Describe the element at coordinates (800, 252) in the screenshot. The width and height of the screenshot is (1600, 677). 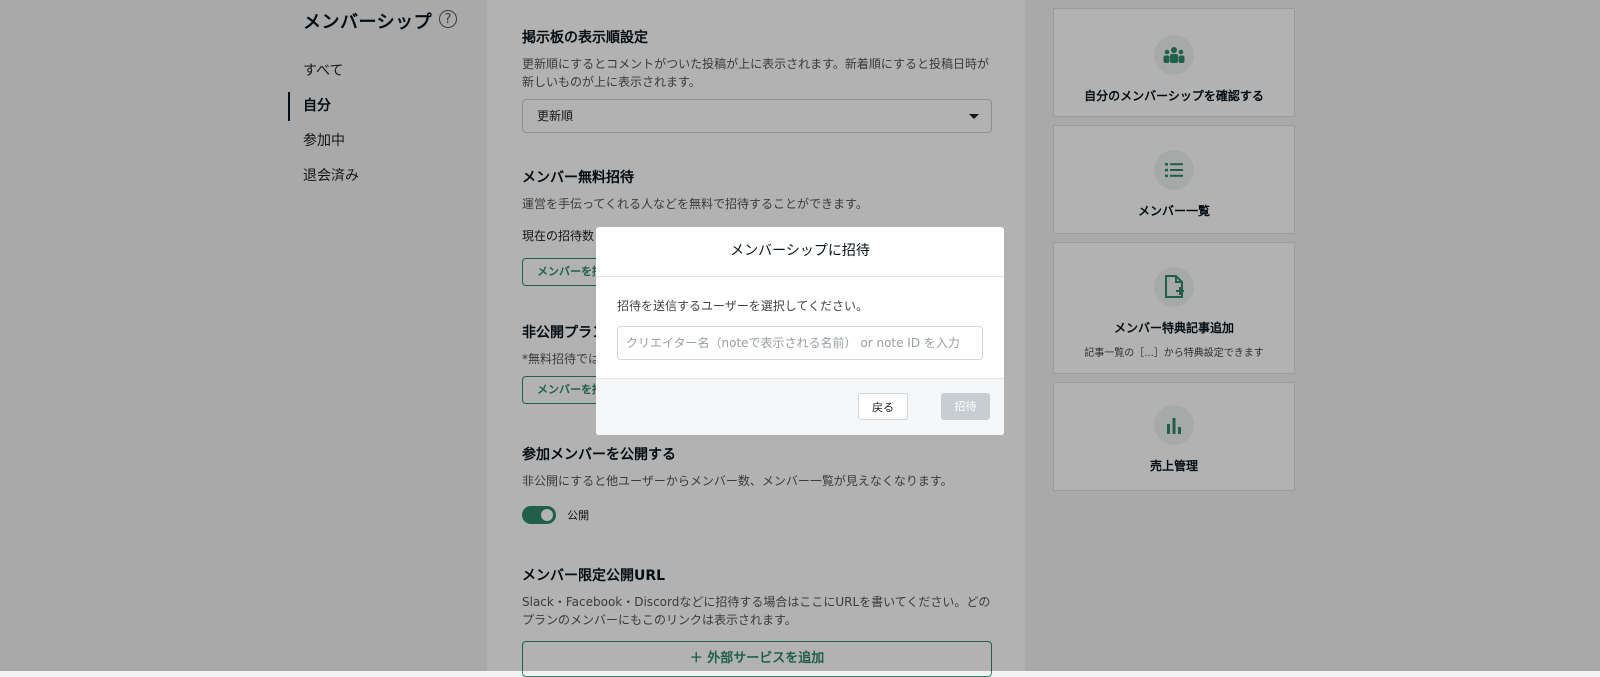
I see `modal-title: メンバーシップに招待` at that location.